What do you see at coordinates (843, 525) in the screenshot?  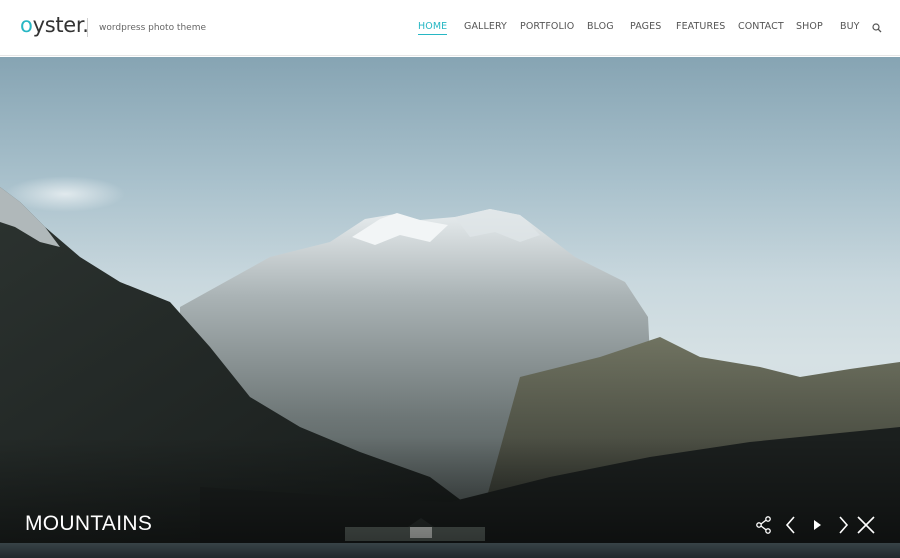 I see `next-icon` at bounding box center [843, 525].